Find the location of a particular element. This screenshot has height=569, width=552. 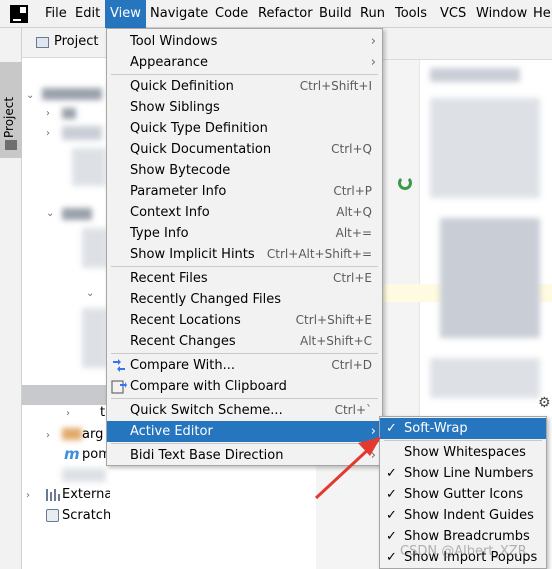

compare-clipboard-icon is located at coordinates (119, 387).